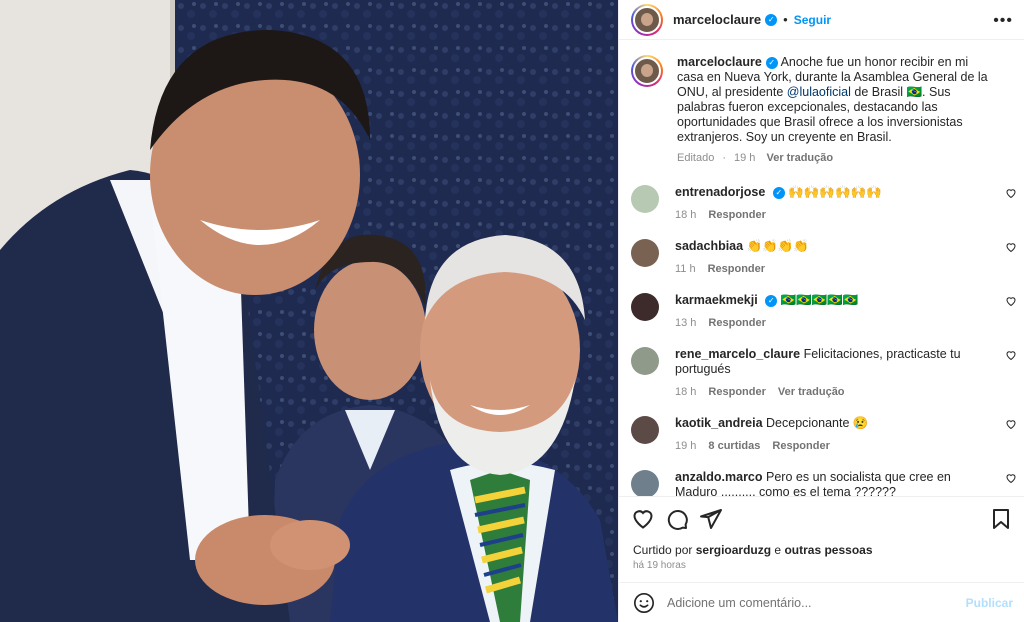 The width and height of the screenshot is (1024, 622). Describe the element at coordinates (819, 92) in the screenshot. I see `caption-mention-link: @lulaoficial` at that location.